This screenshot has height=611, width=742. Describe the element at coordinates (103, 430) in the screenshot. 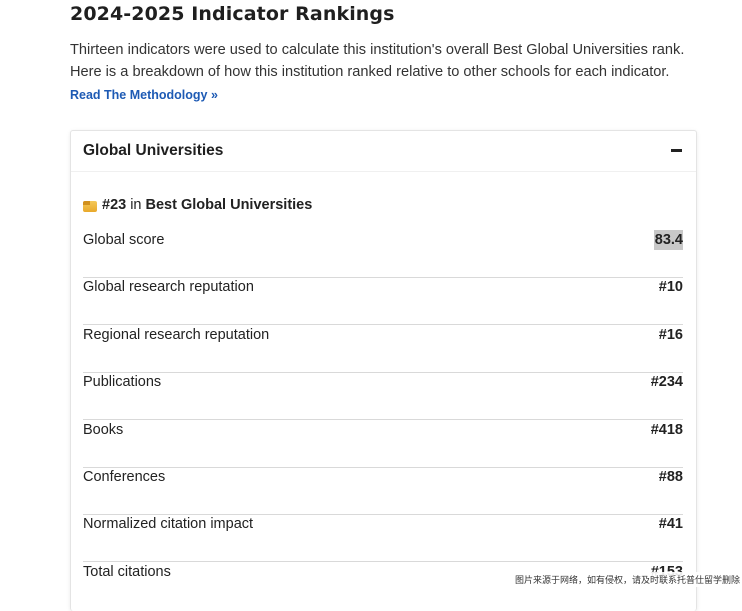

I see `indicator-label: Books` at that location.